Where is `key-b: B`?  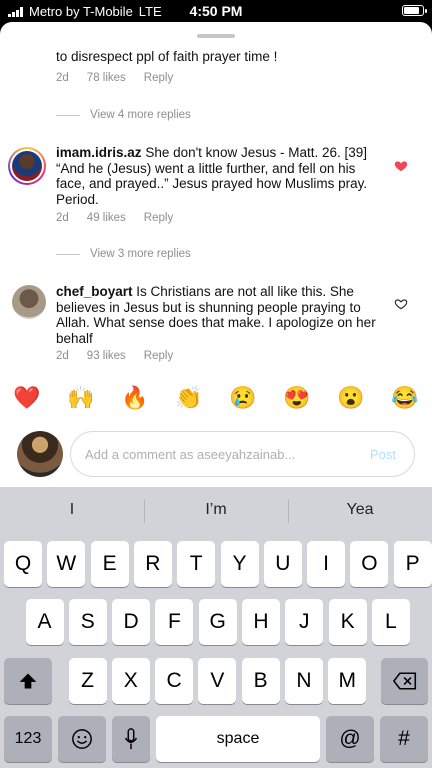
key-b: B is located at coordinates (260, 681).